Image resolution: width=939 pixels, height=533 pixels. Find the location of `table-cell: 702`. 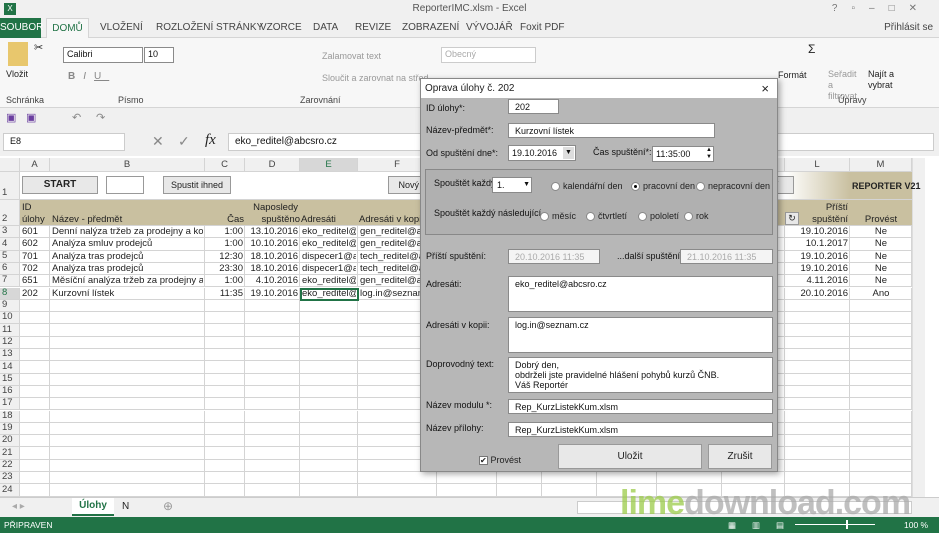

table-cell: 702 is located at coordinates (35, 269).